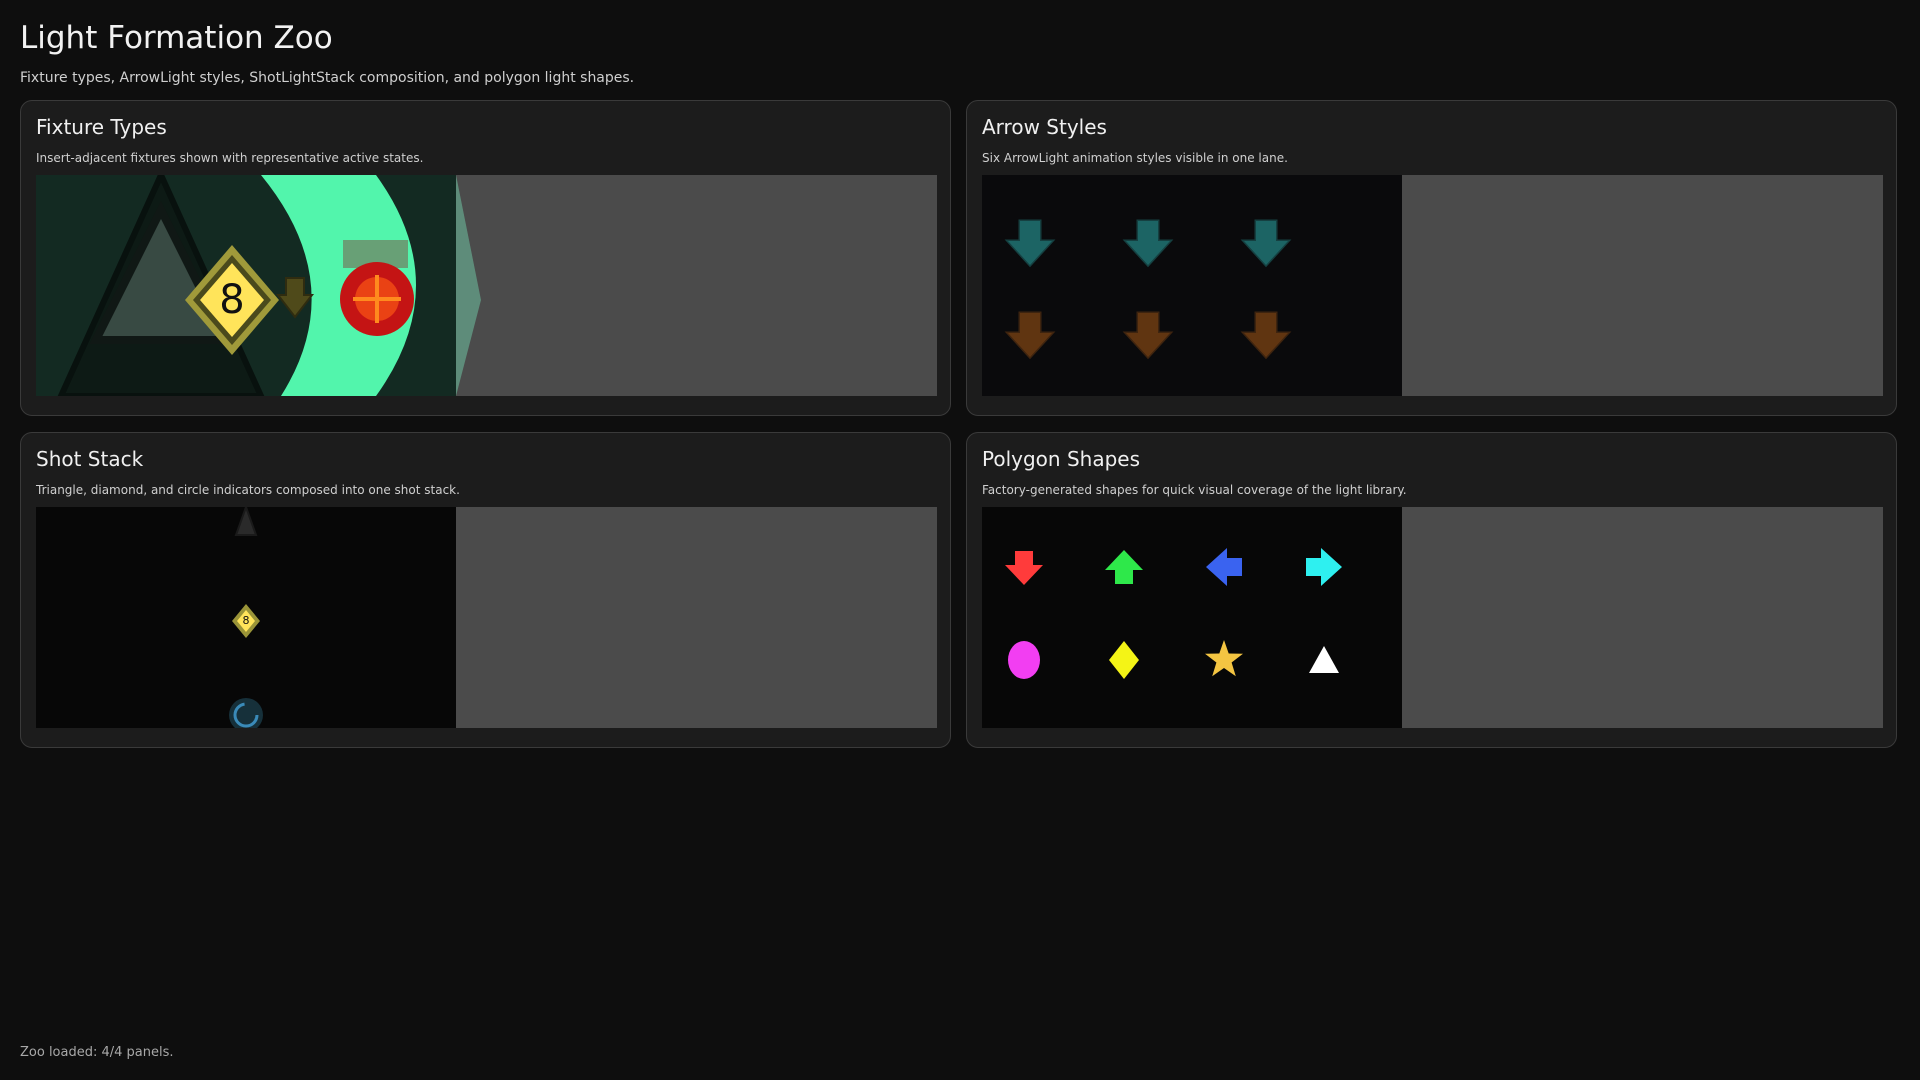  Describe the element at coordinates (101, 127) in the screenshot. I see `panel-title: Fixture Types` at that location.